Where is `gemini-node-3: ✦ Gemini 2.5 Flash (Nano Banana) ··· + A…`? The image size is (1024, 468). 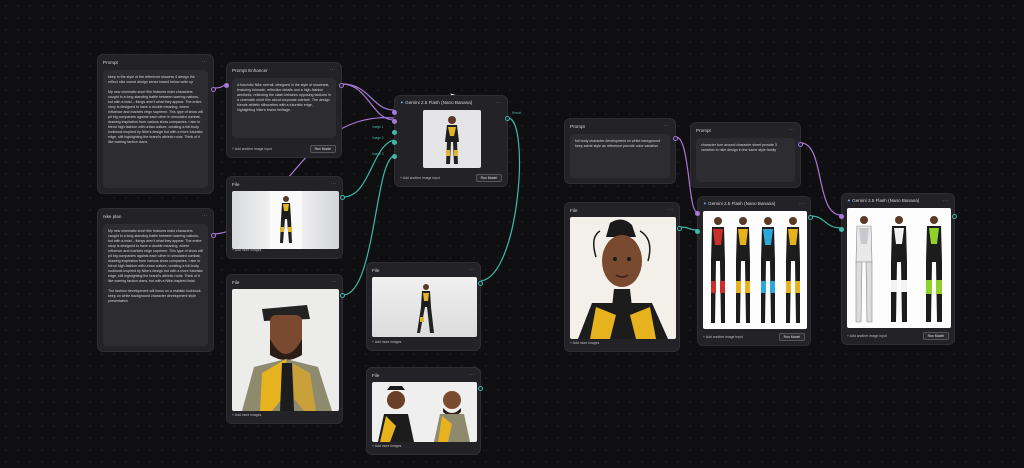 gemini-node-3: ✦ Gemini 2.5 Flash (Nano Banana) ··· + A… is located at coordinates (898, 269).